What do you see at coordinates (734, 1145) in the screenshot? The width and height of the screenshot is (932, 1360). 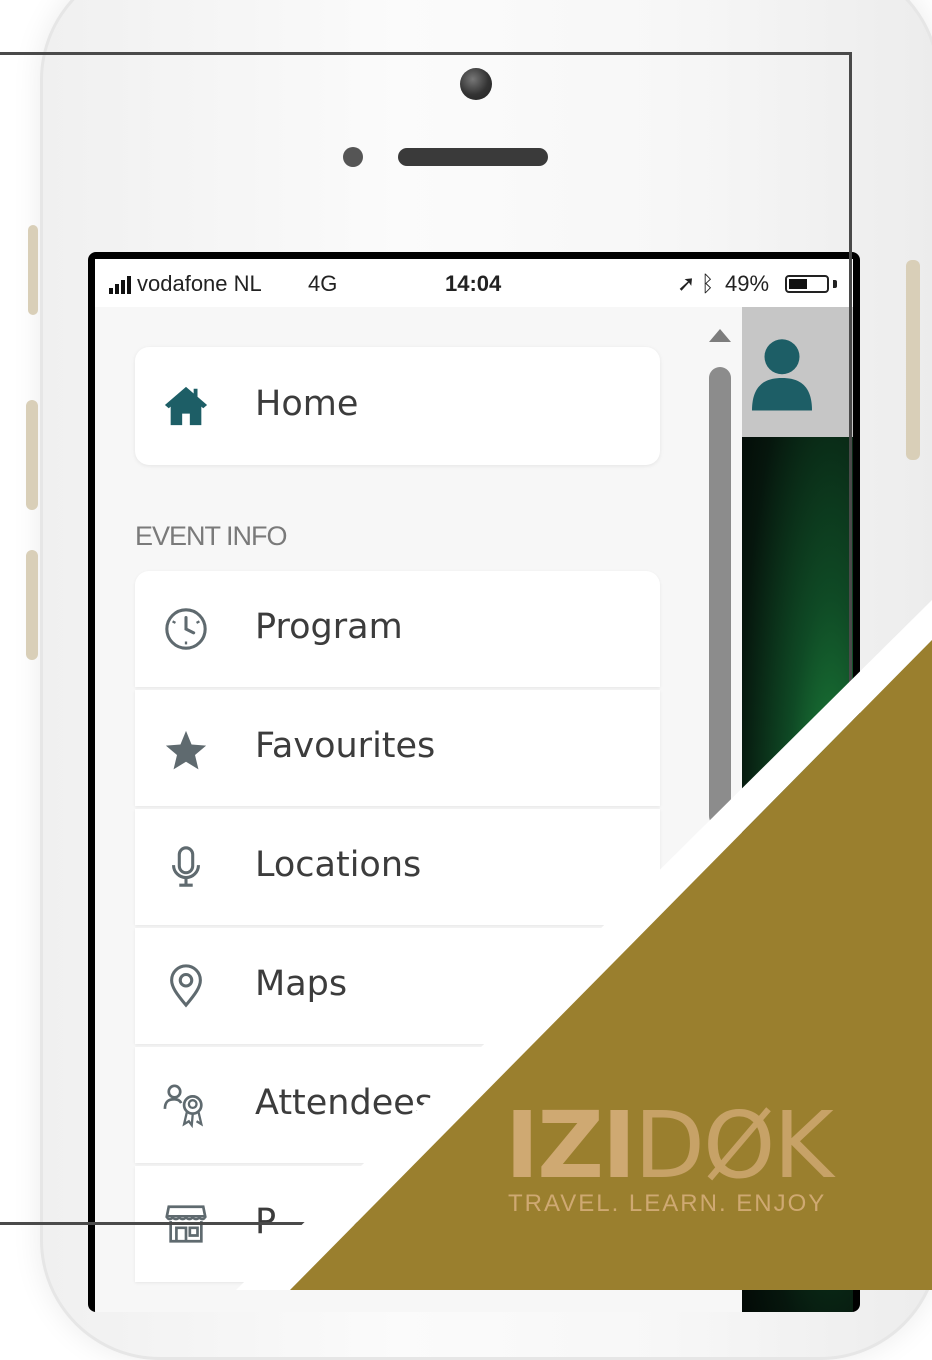 I see `brand-logo-light: DØK` at bounding box center [734, 1145].